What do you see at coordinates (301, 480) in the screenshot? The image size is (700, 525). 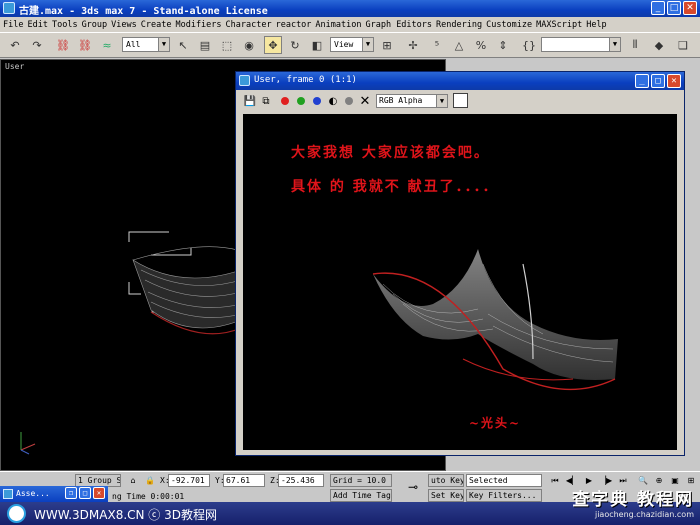 I see `z-coordinate-field: -25.436` at bounding box center [301, 480].